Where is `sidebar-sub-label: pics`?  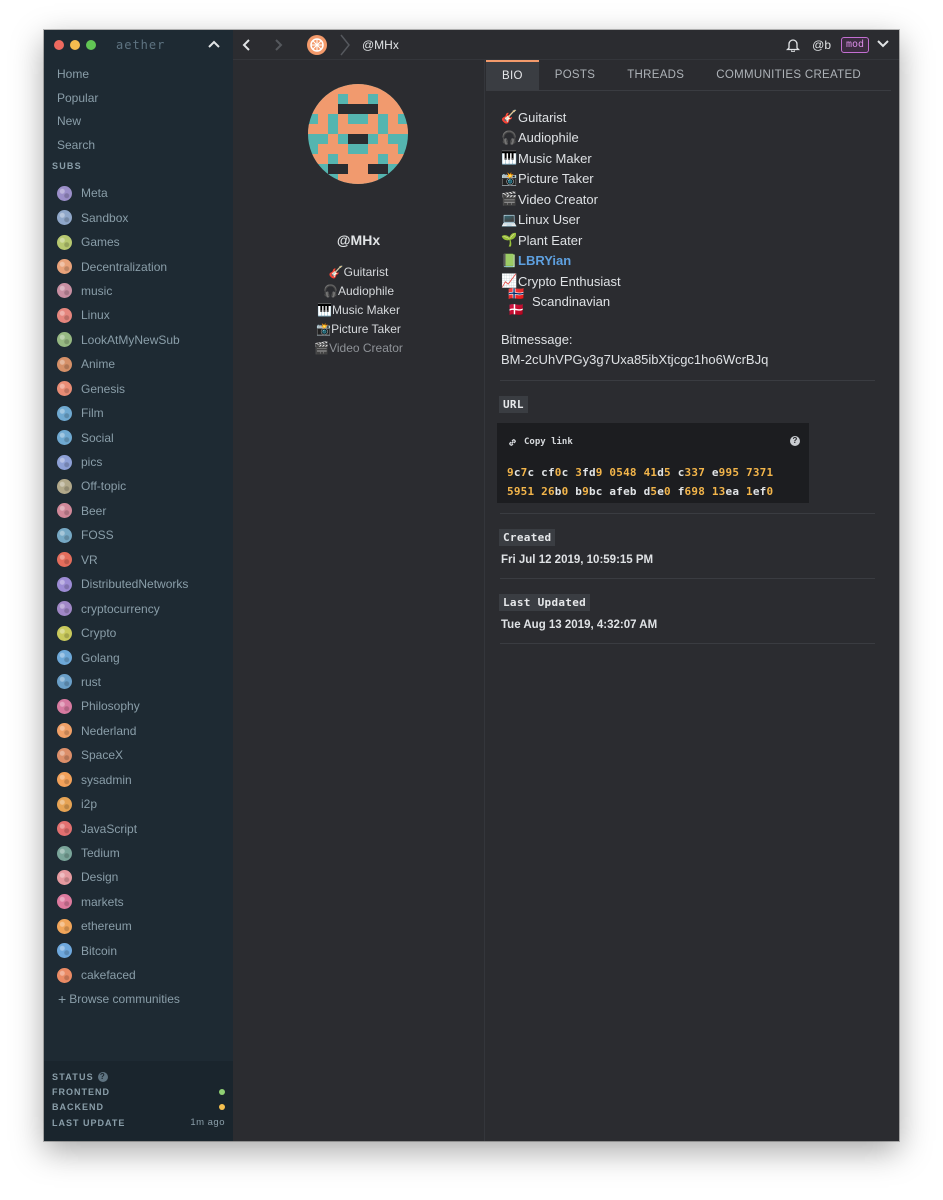 sidebar-sub-label: pics is located at coordinates (92, 462).